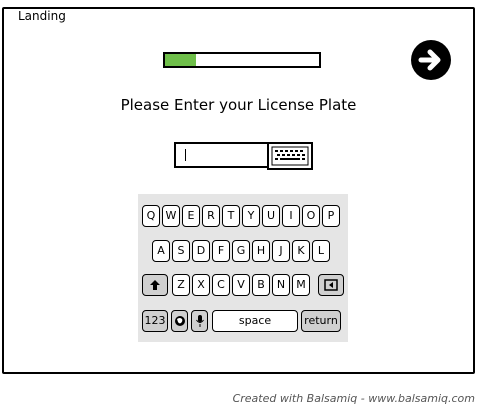  I want to click on show-keyboard-button, so click(290, 156).